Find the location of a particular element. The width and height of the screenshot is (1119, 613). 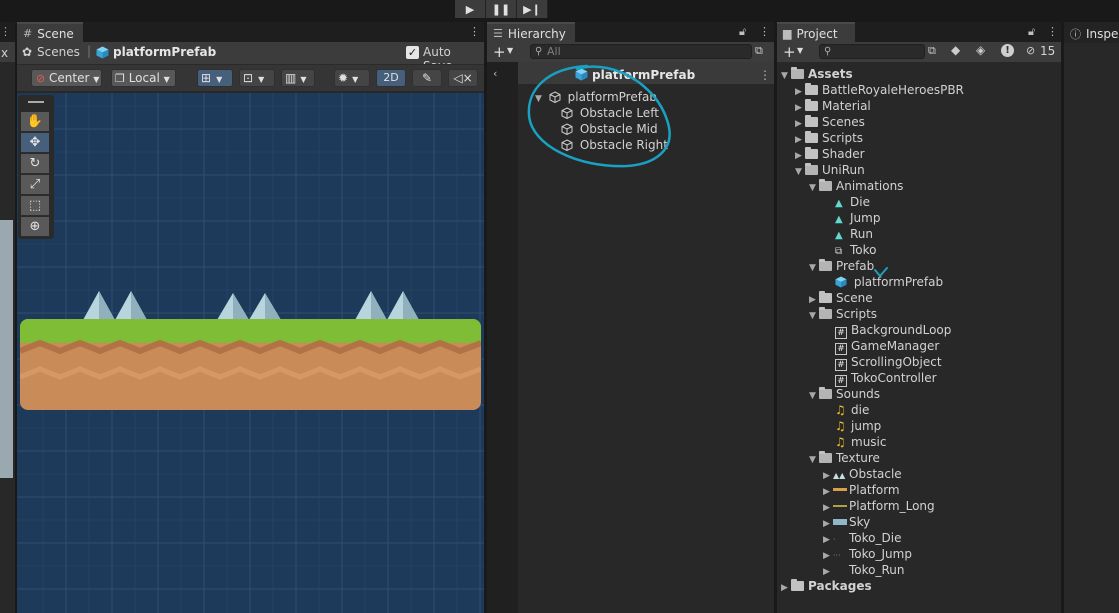

tree-texture-item: ▶ ··· Toko_Jump is located at coordinates (867, 554).